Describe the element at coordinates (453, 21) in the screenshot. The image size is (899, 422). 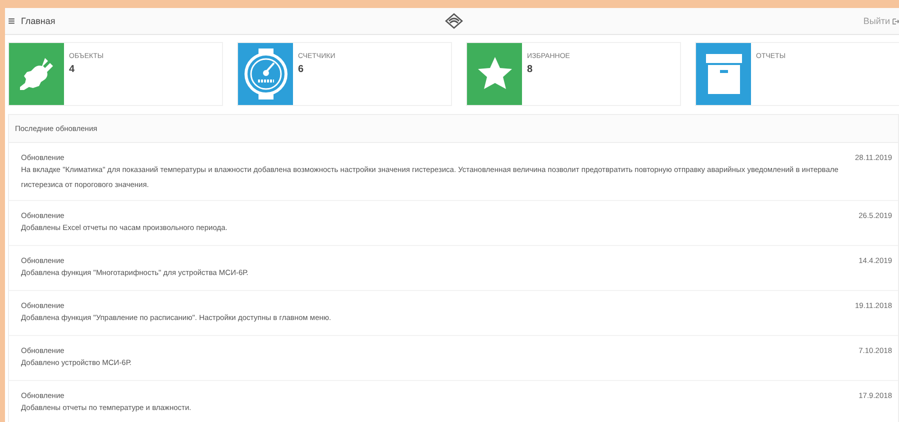
I see `logo-icon` at that location.